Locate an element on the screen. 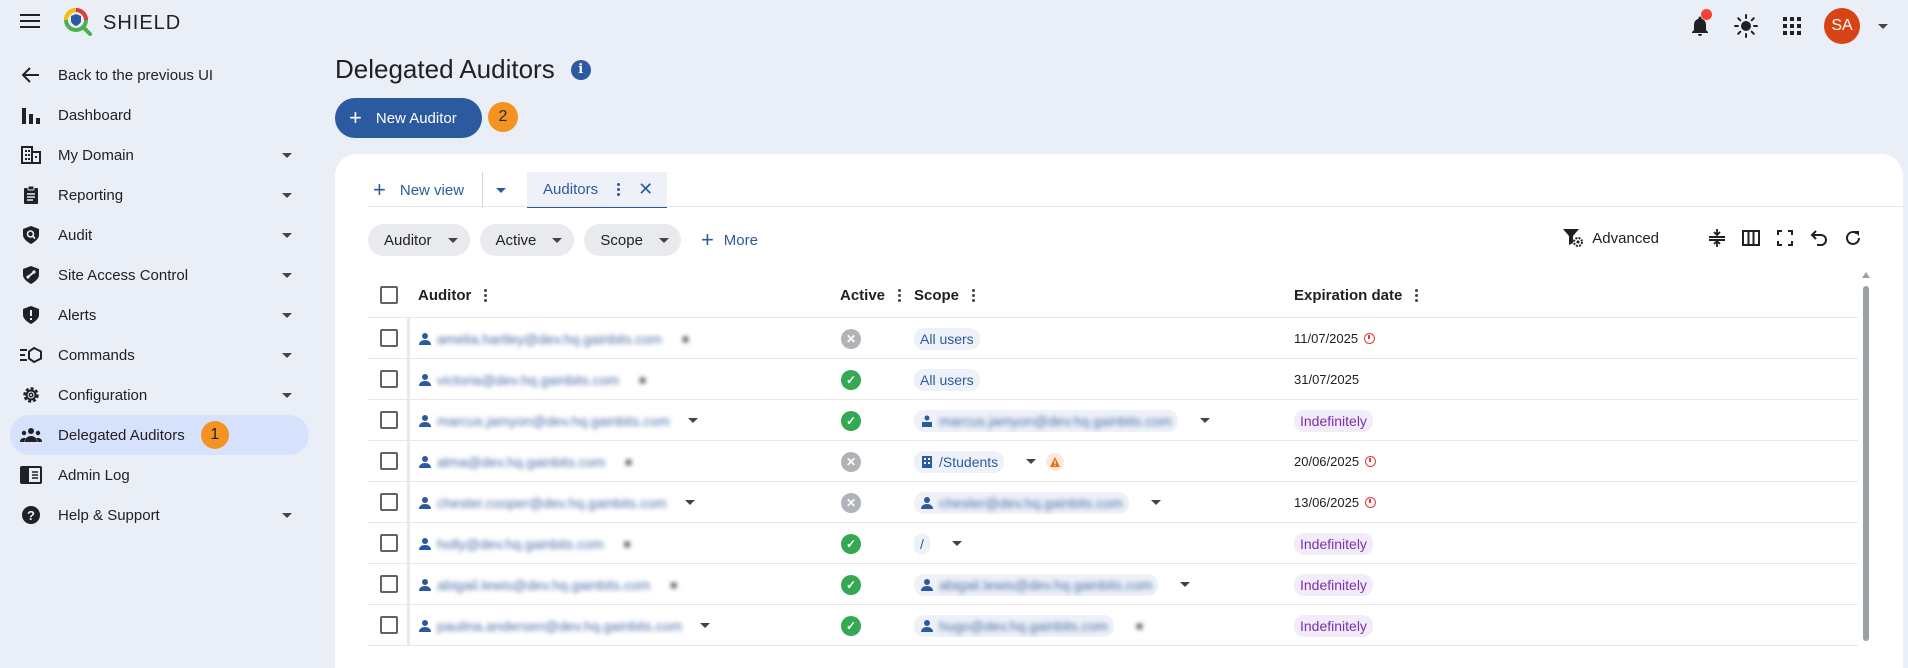  sidebar-item-commands: Commands is located at coordinates (160, 355).